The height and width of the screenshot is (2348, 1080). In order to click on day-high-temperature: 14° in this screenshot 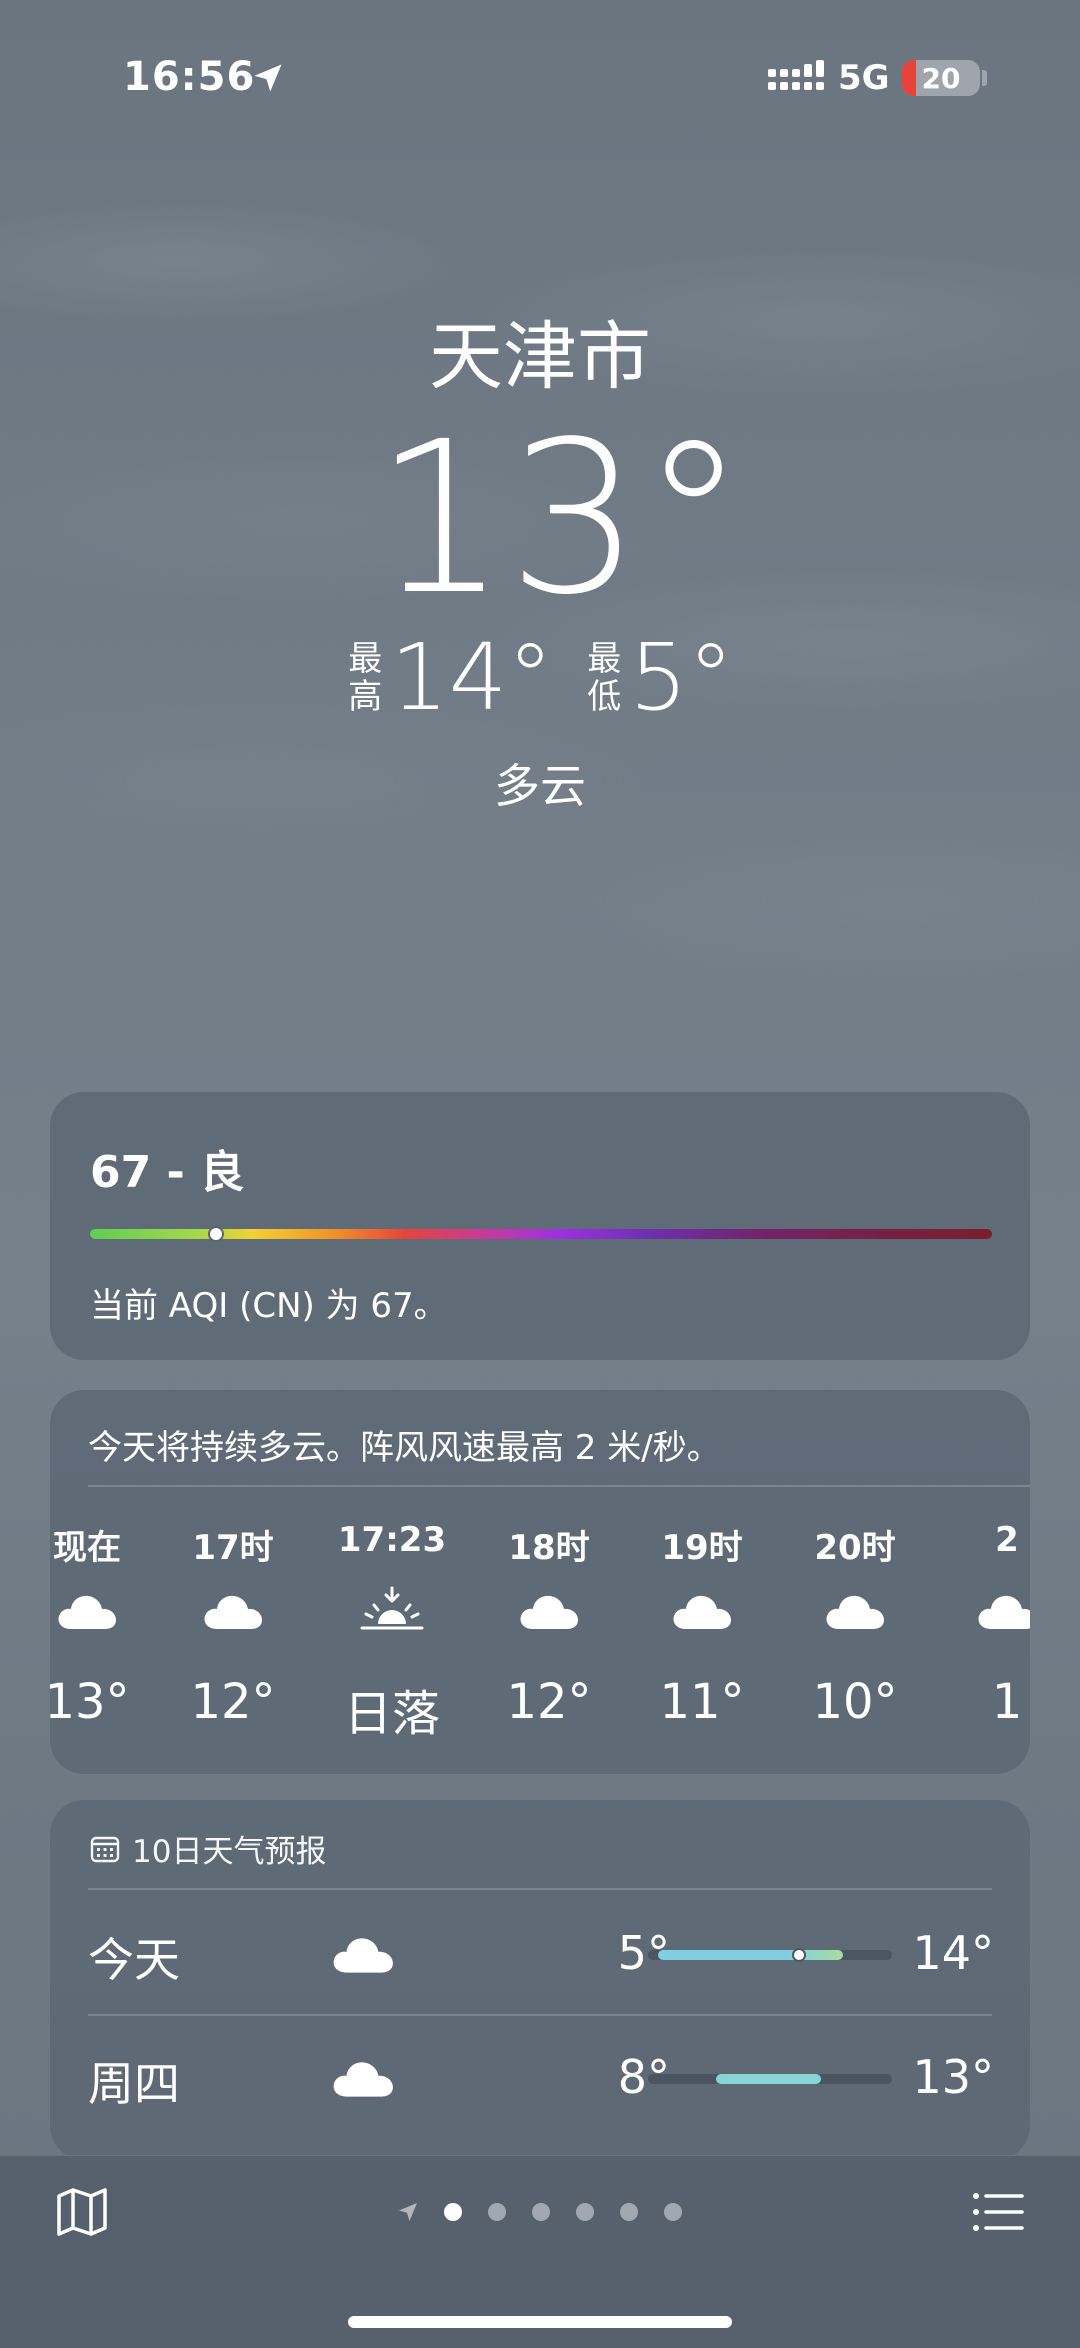, I will do `click(953, 1953)`.